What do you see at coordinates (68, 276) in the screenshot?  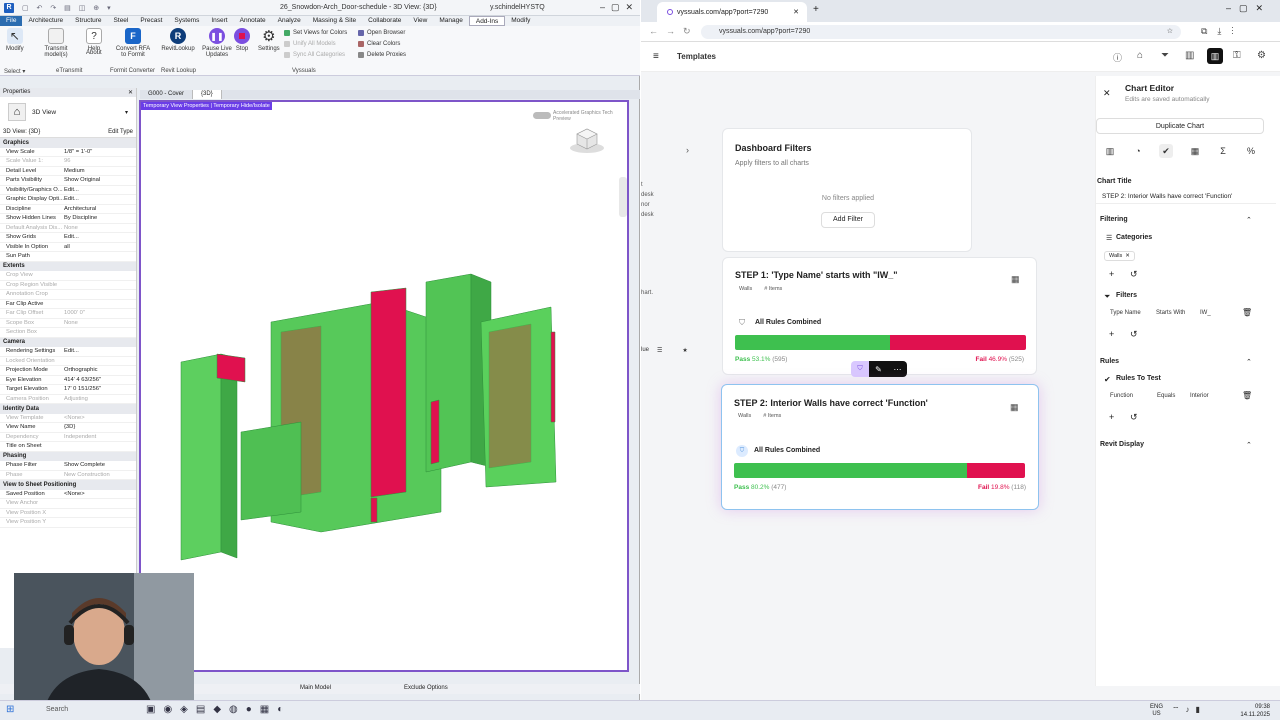 I see `property-row: Crop View` at bounding box center [68, 276].